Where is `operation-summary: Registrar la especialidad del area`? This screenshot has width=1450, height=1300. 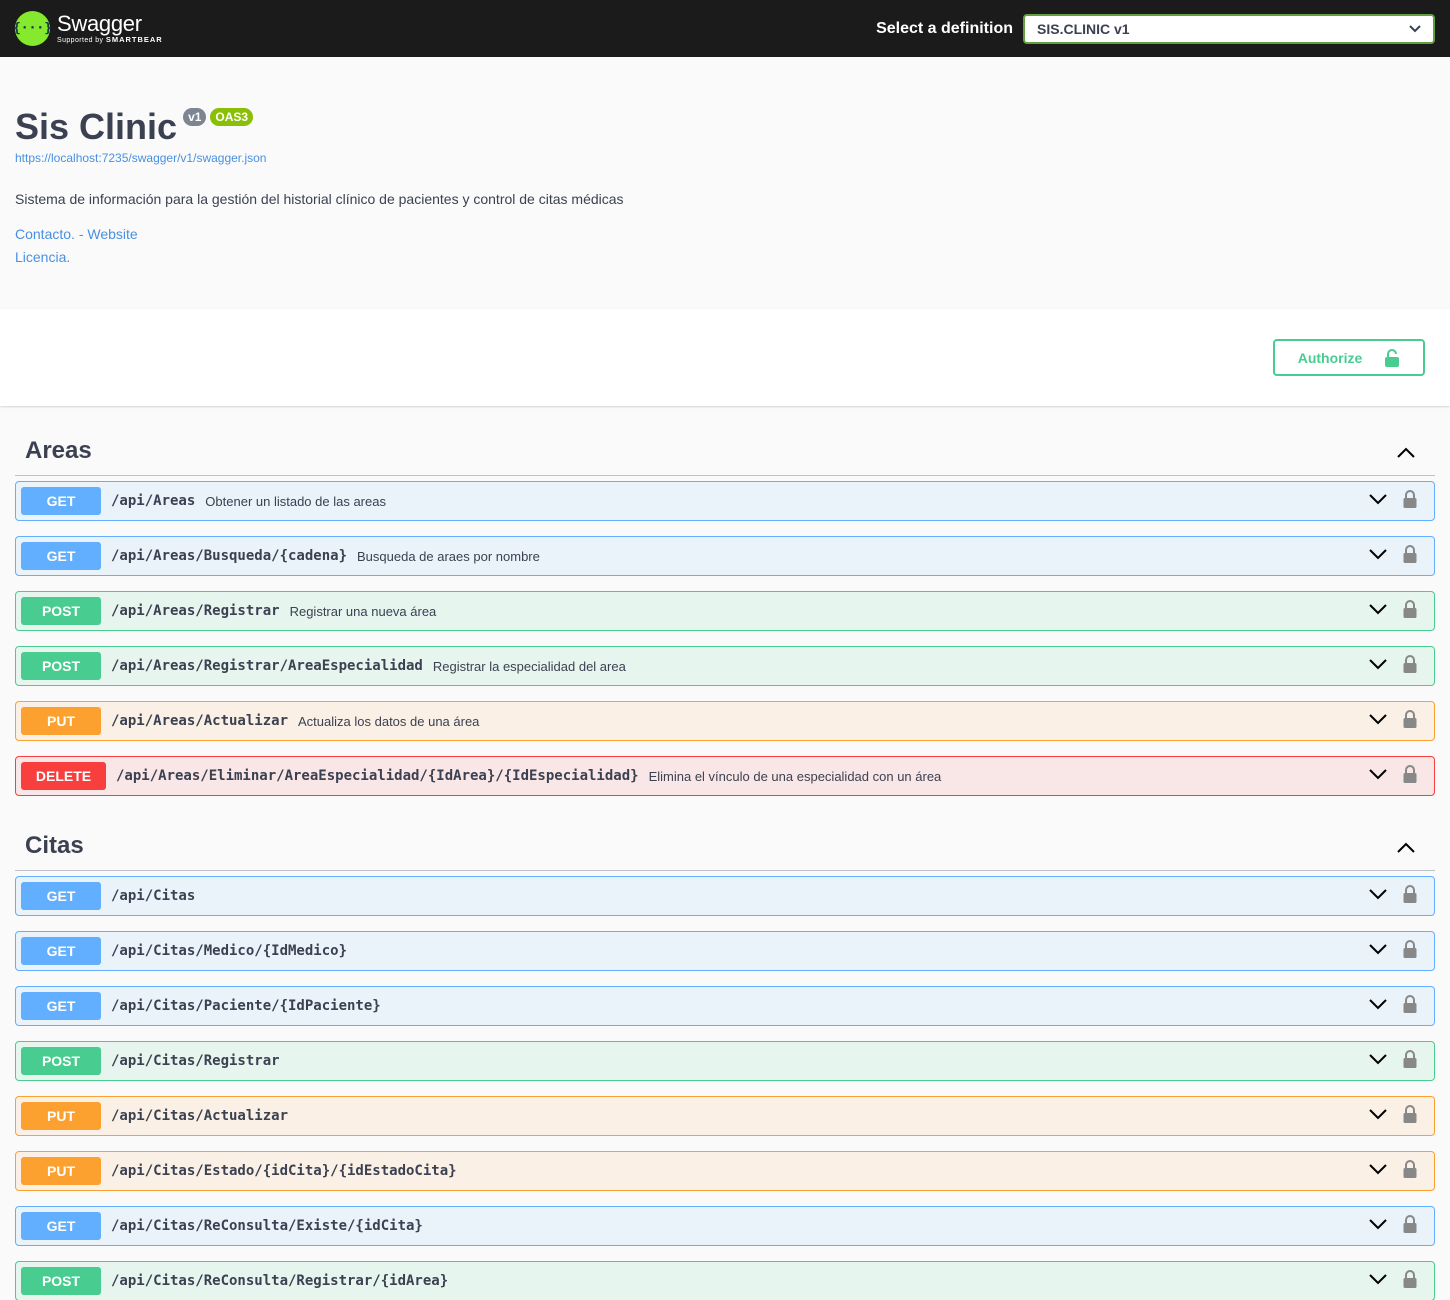
operation-summary: Registrar la especialidad del area is located at coordinates (529, 666).